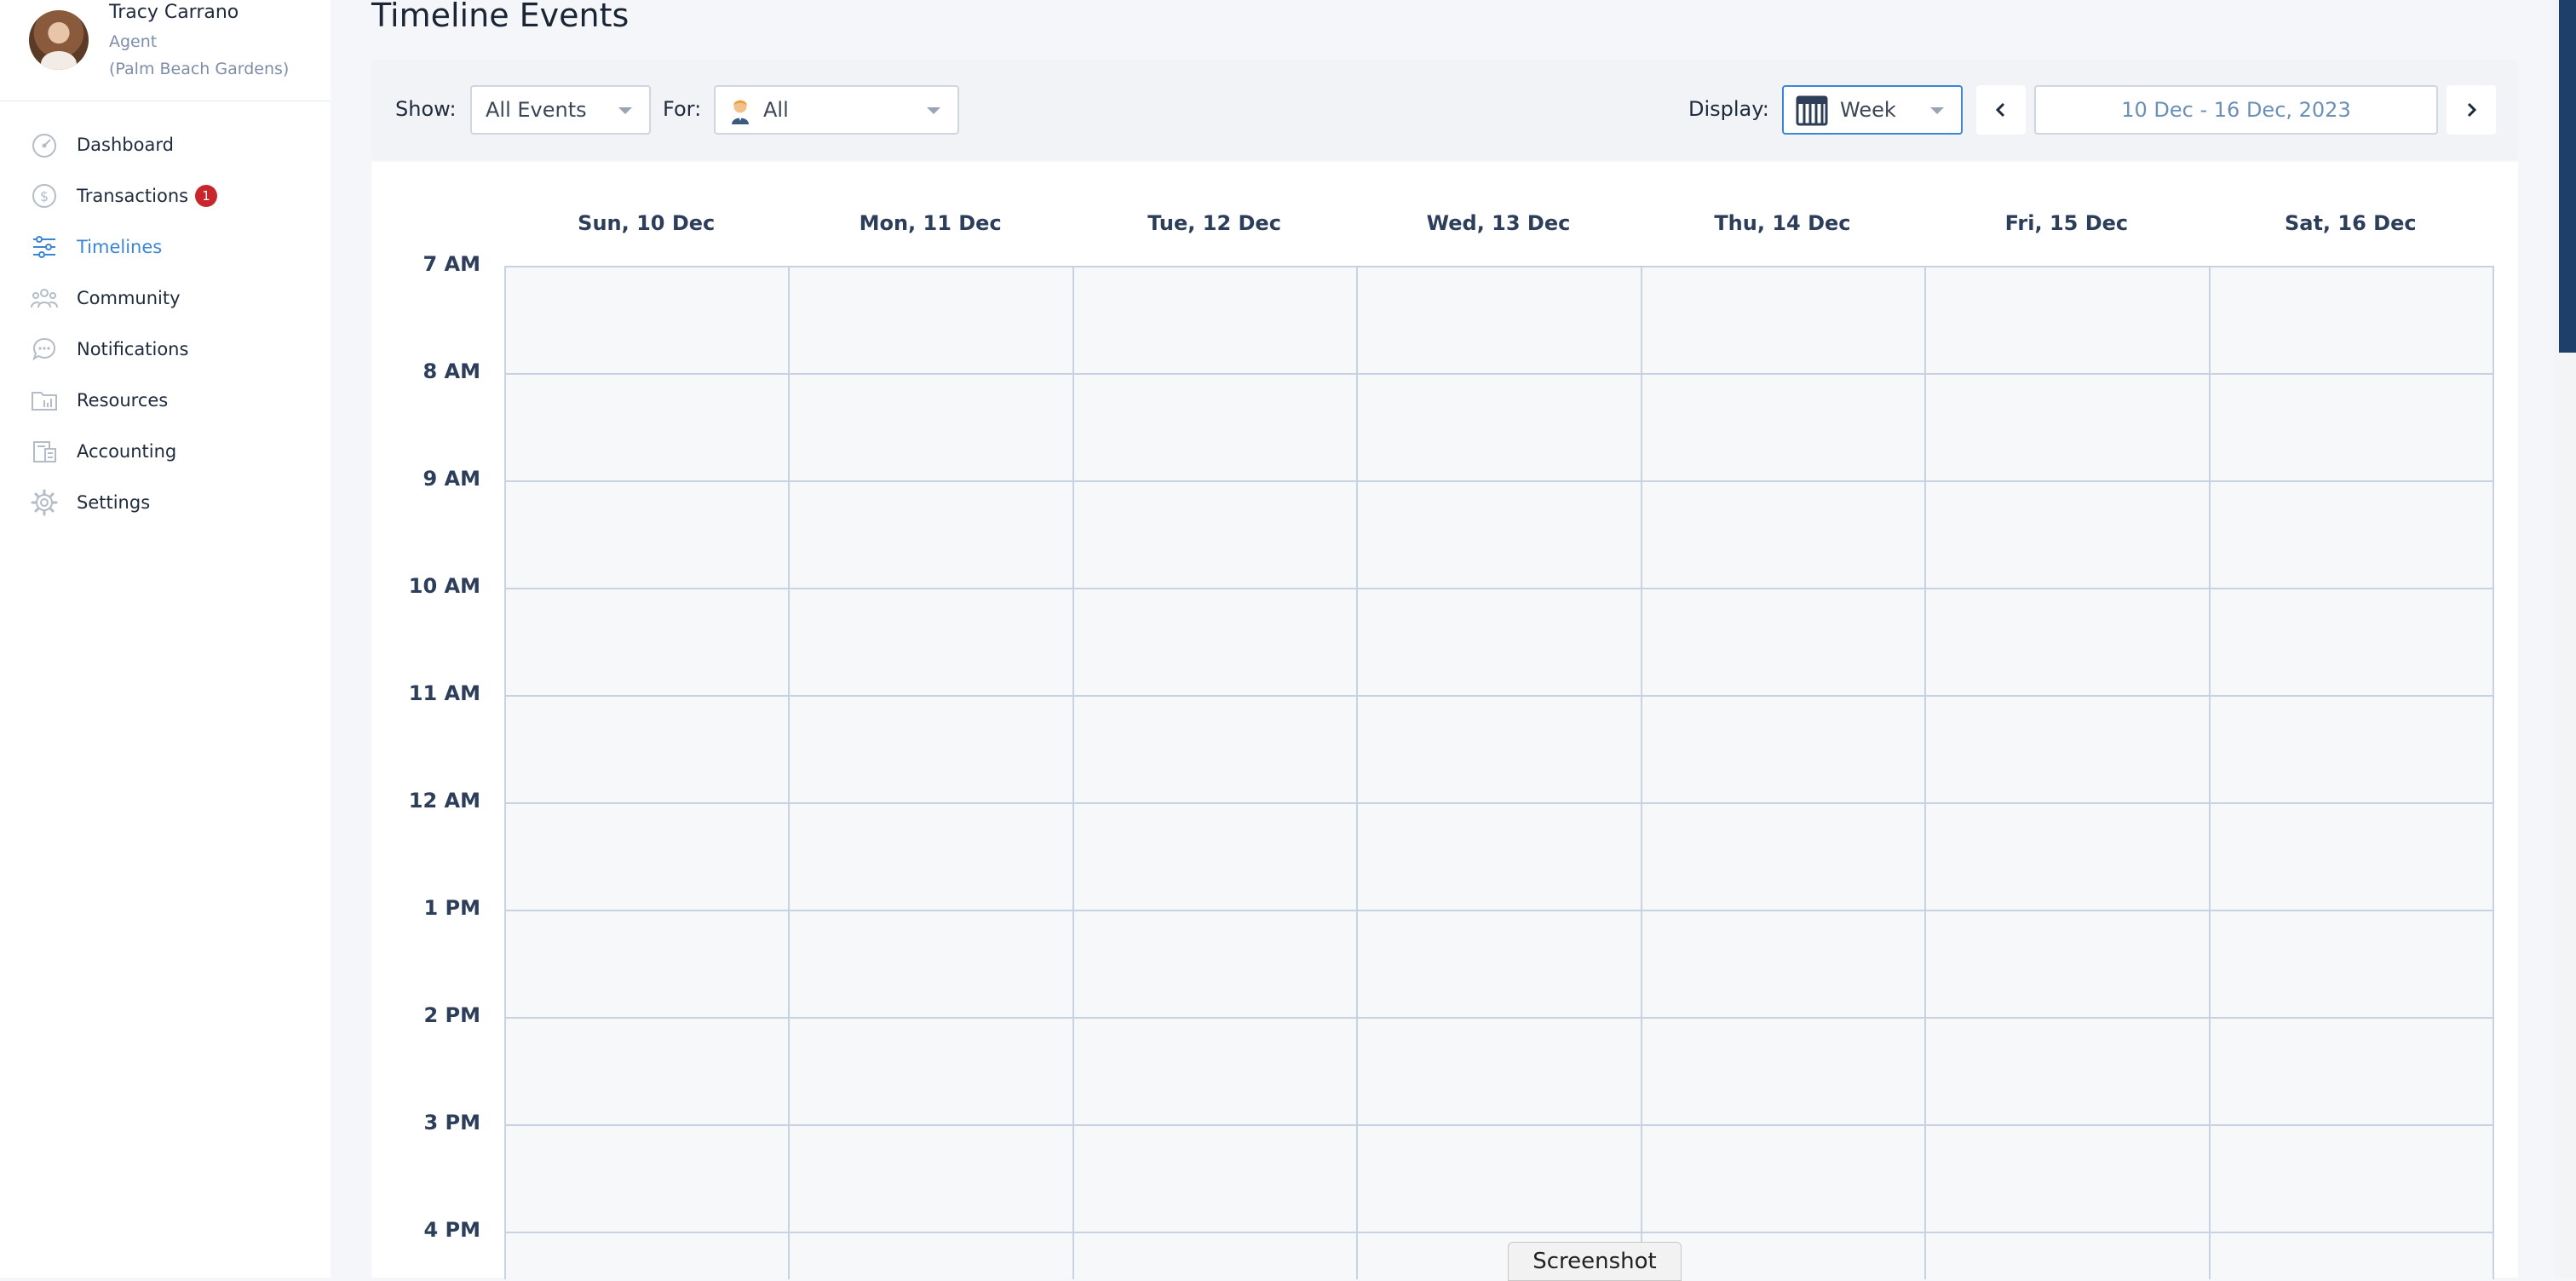  I want to click on for-label: For:, so click(683, 109).